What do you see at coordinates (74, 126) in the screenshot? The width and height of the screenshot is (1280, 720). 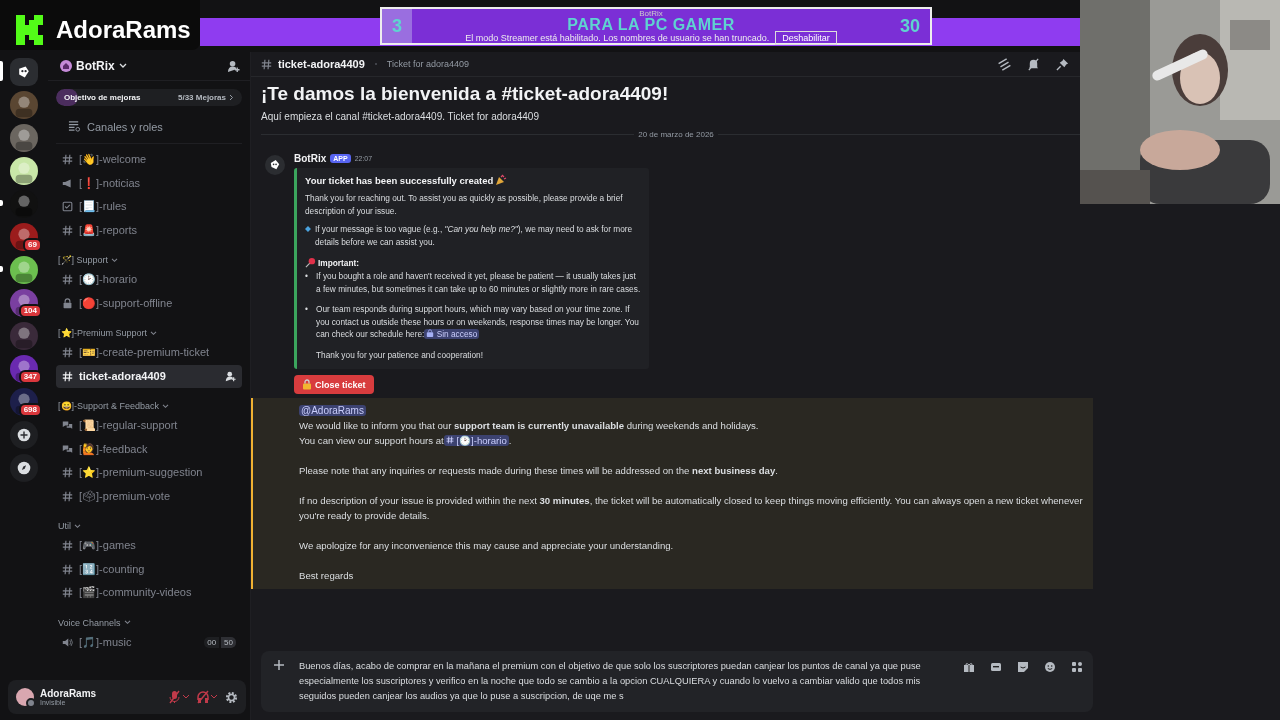 I see `channel-list-icon` at bounding box center [74, 126].